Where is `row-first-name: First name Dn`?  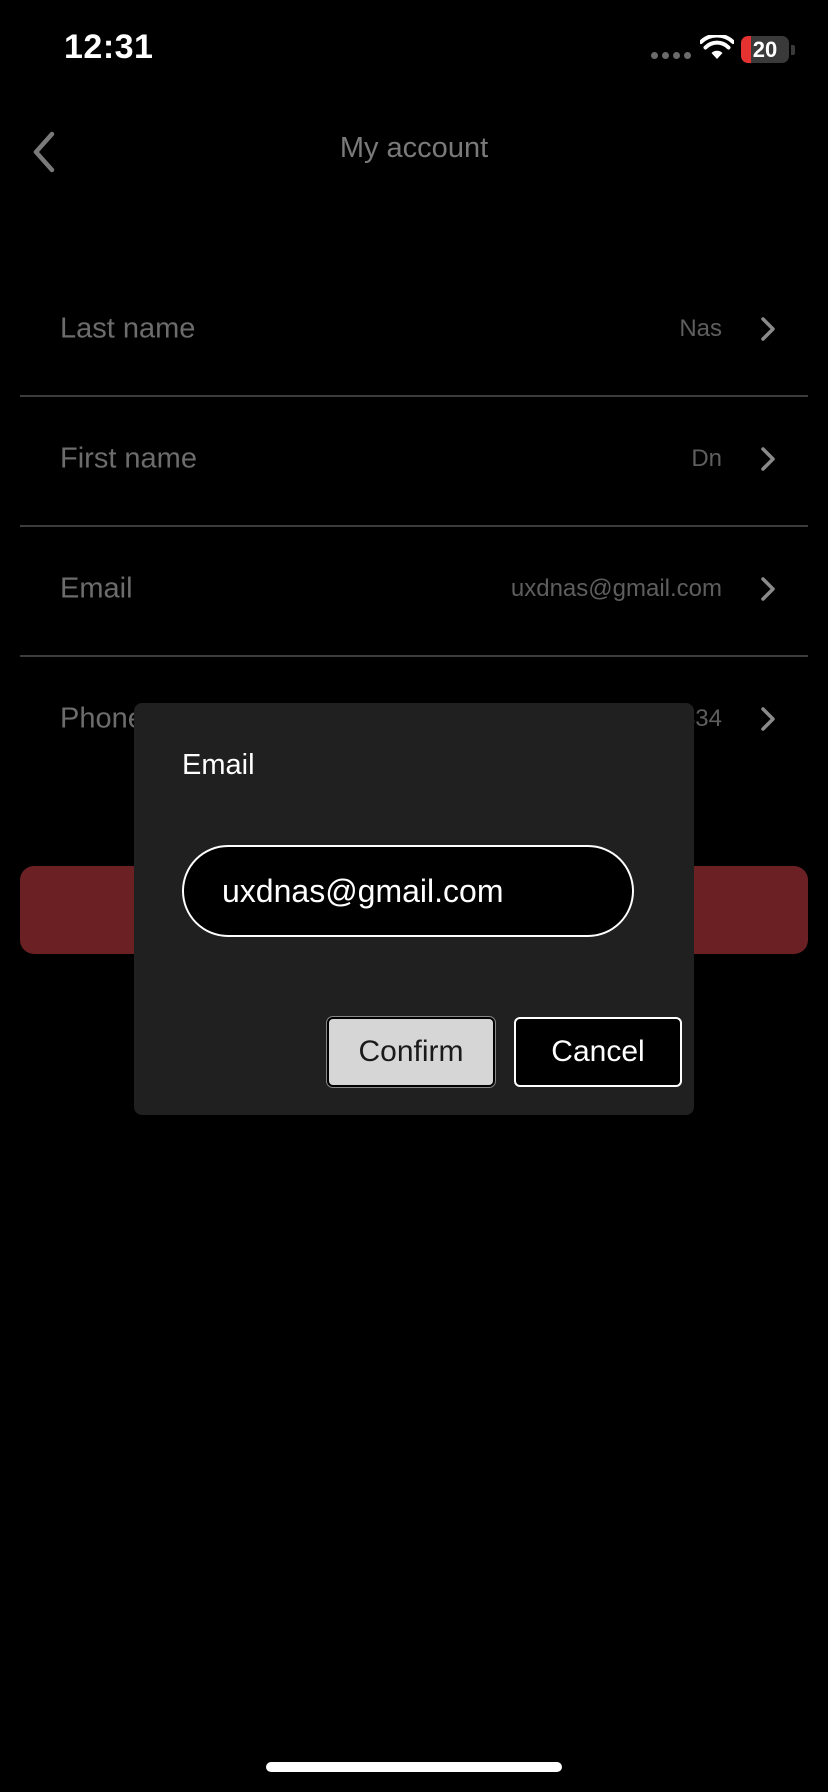
row-first-name: First name Dn is located at coordinates (414, 459).